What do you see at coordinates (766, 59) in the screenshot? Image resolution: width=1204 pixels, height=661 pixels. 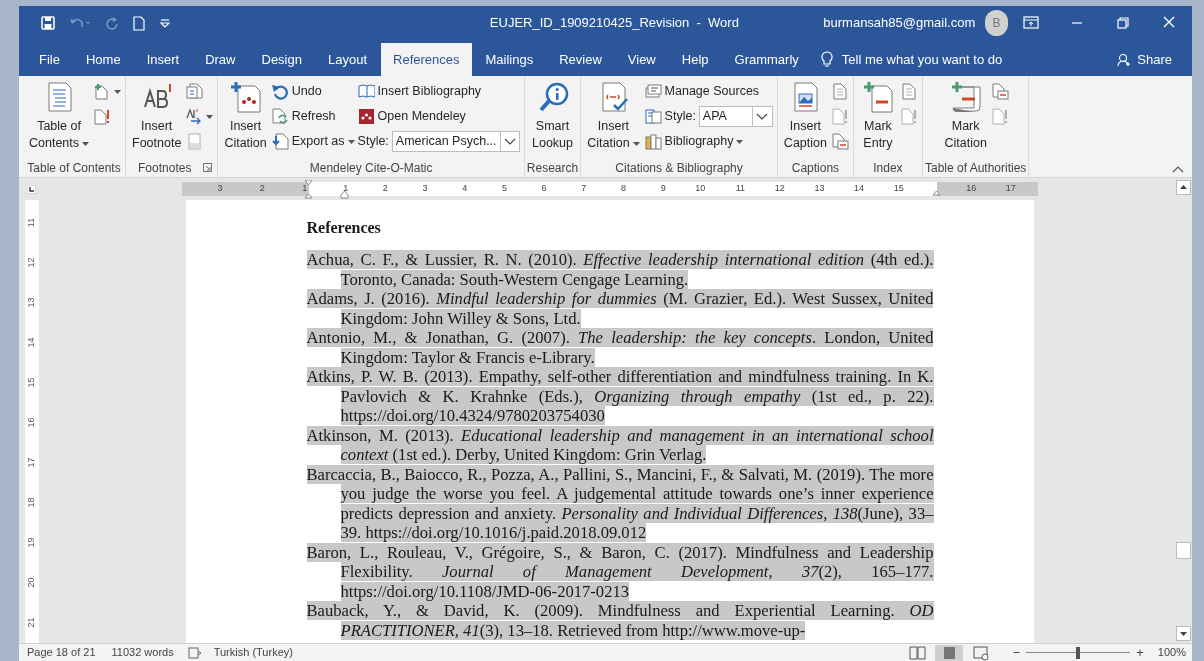 I see `ribbon-tab: Grammarly` at bounding box center [766, 59].